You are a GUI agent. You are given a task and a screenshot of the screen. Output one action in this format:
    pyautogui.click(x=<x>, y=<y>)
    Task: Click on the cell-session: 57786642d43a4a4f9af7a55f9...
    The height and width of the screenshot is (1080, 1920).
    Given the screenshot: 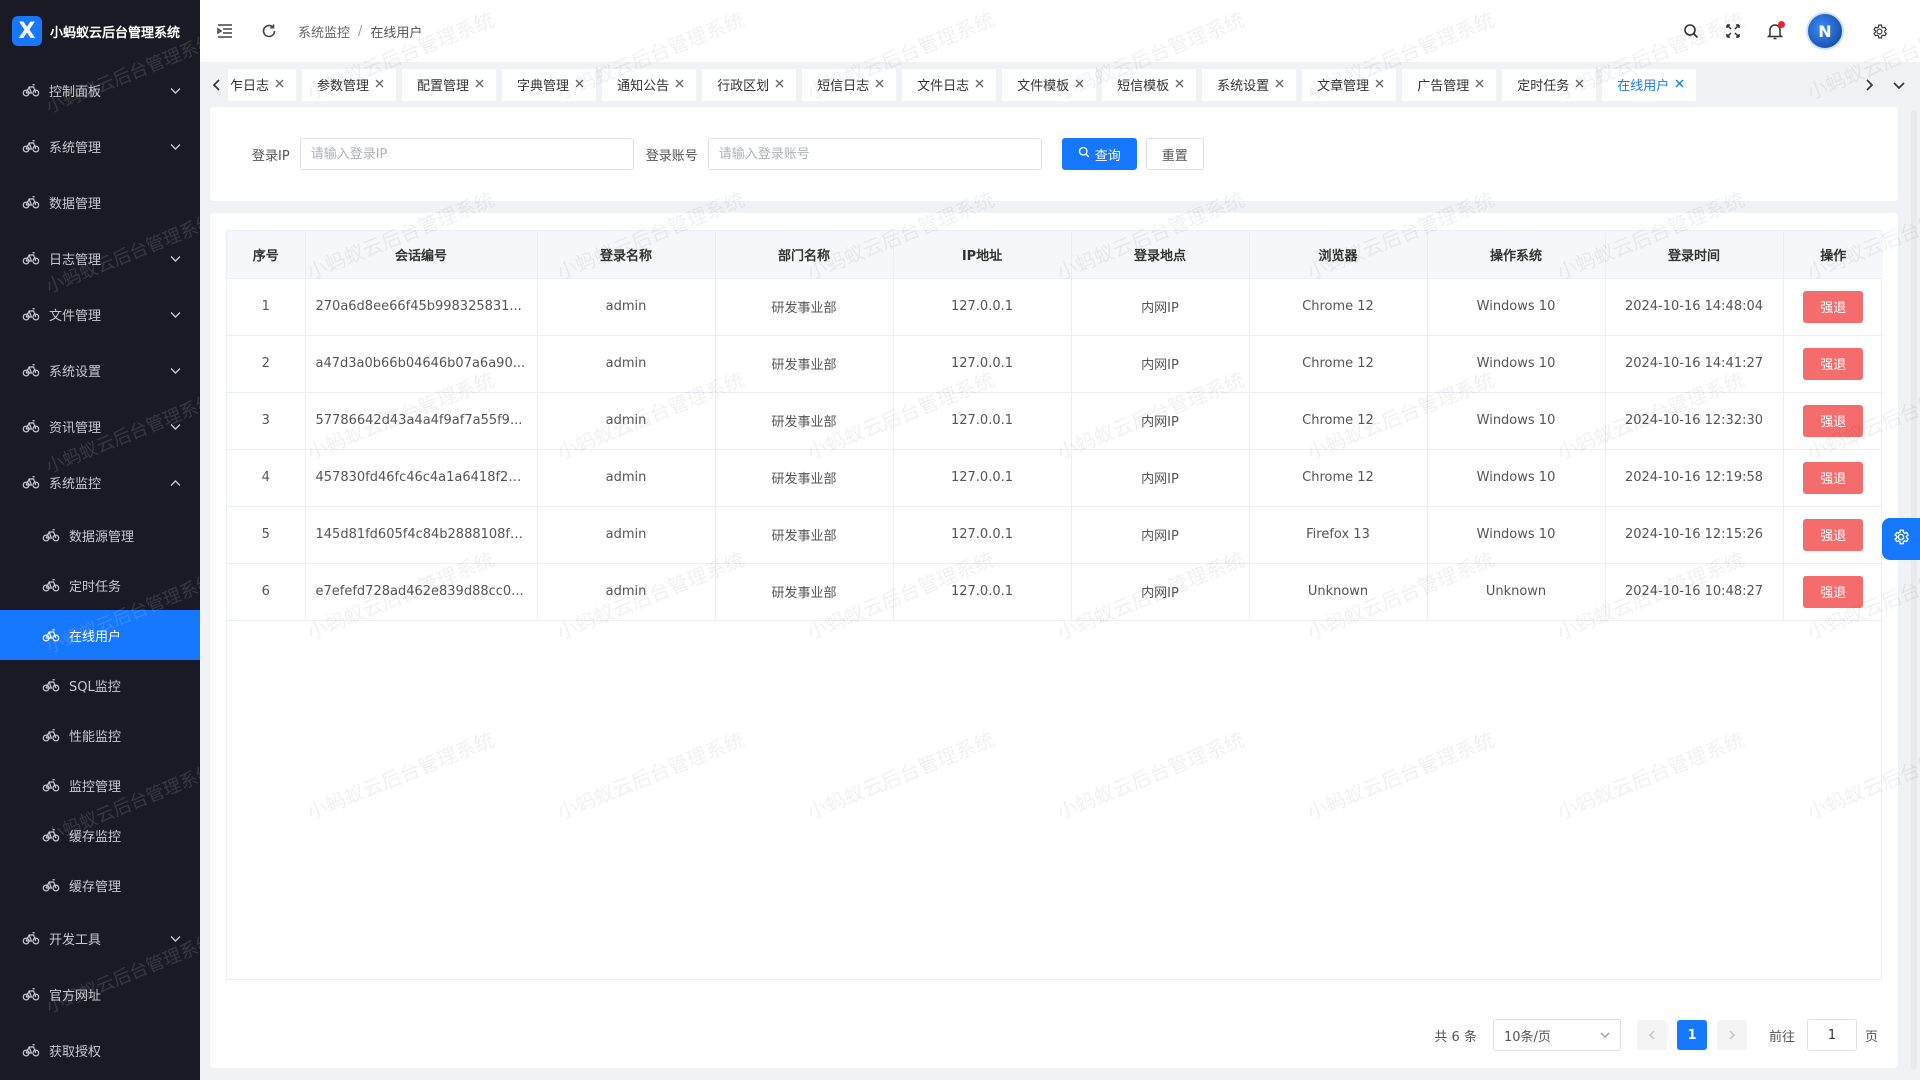 What is the action you would take?
    pyautogui.click(x=421, y=421)
    